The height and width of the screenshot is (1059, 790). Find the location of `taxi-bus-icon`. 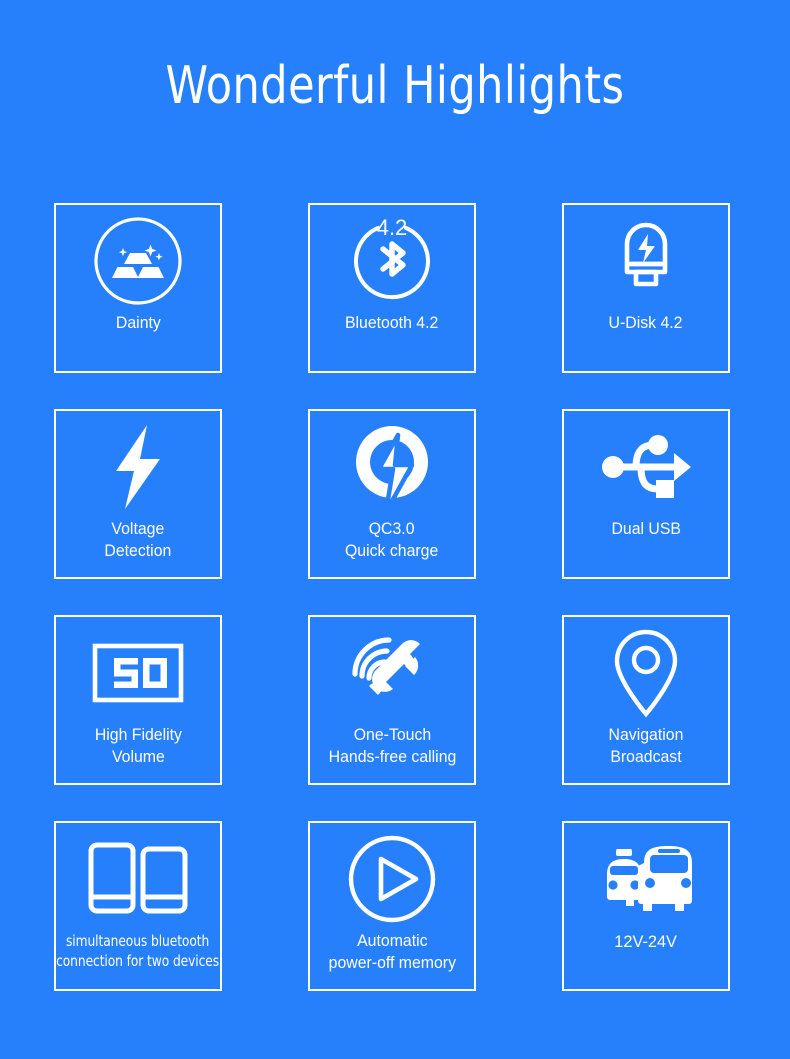

taxi-bus-icon is located at coordinates (646, 879).